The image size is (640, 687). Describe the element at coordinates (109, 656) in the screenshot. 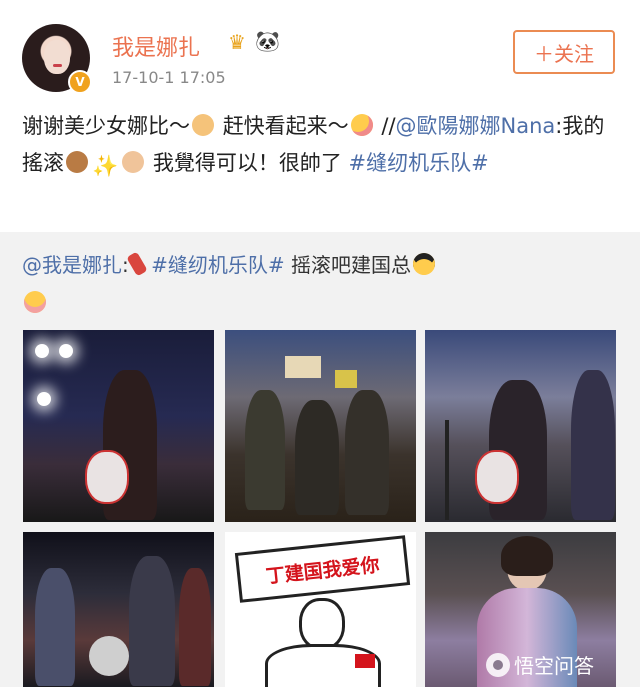

I see `drum-kit` at that location.